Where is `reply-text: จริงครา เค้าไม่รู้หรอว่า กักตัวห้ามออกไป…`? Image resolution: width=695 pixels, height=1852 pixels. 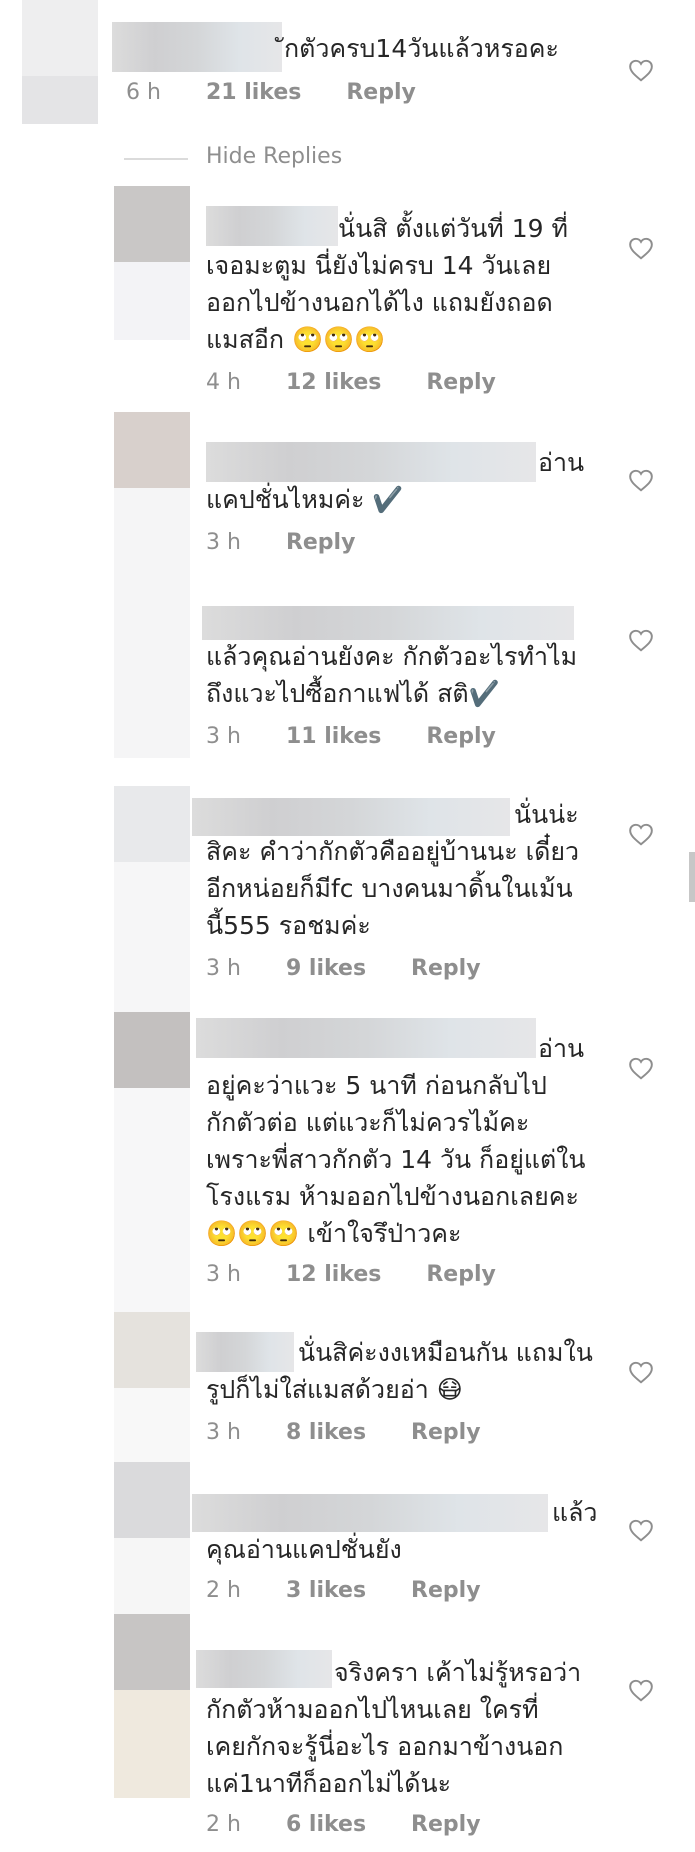 reply-text: จริงครา เค้าไม่รู้หรอว่า กักตัวห้ามออกไป… is located at coordinates (394, 1728).